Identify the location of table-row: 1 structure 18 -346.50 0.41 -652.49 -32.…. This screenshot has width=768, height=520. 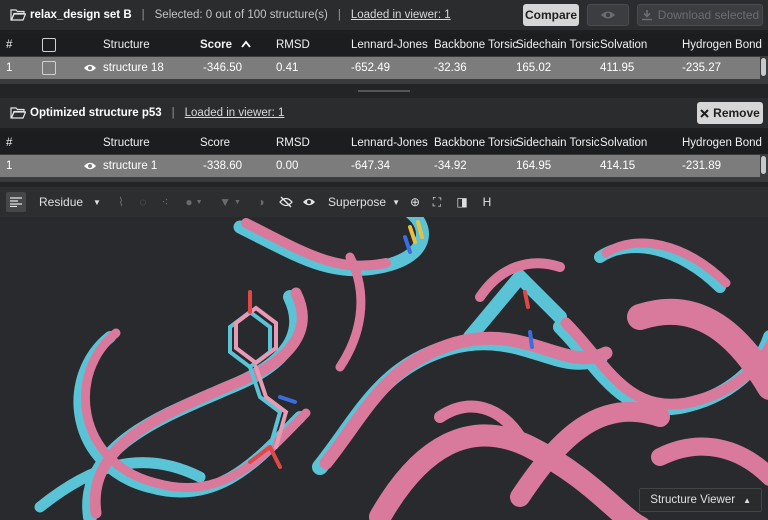
(380, 68).